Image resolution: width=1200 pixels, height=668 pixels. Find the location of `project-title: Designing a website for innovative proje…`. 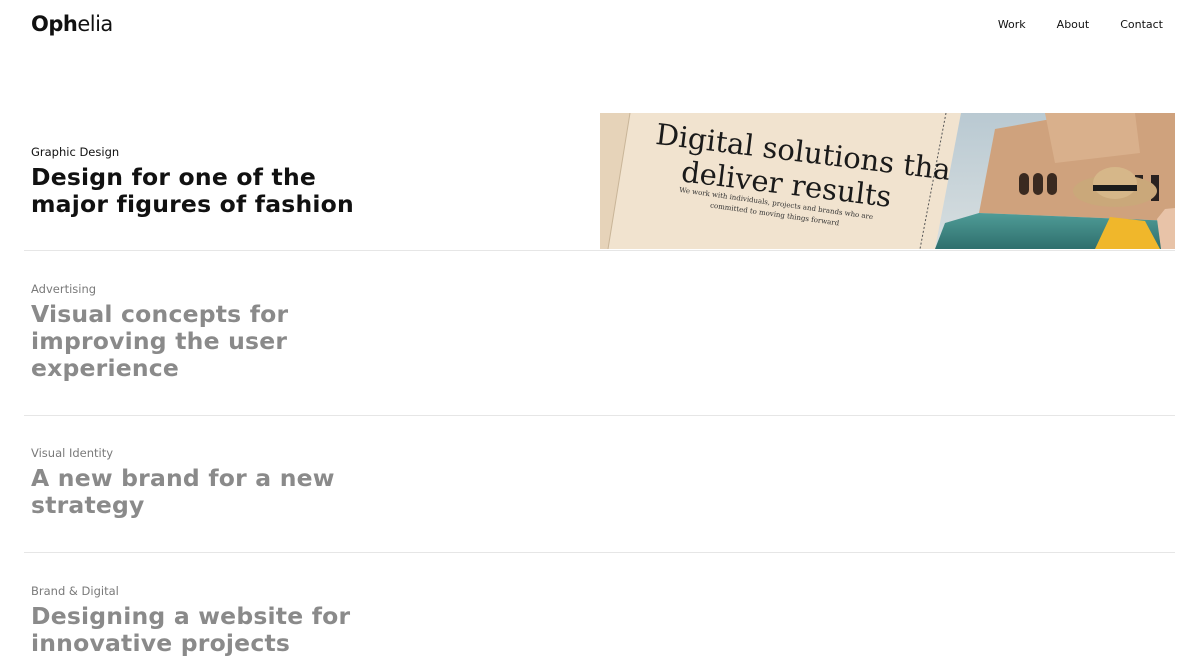

project-title: Designing a website for innovative proje… is located at coordinates (211, 630).